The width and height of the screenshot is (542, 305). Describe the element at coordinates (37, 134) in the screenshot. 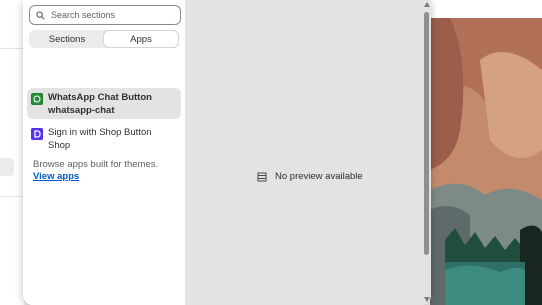

I see `shop-icon` at that location.